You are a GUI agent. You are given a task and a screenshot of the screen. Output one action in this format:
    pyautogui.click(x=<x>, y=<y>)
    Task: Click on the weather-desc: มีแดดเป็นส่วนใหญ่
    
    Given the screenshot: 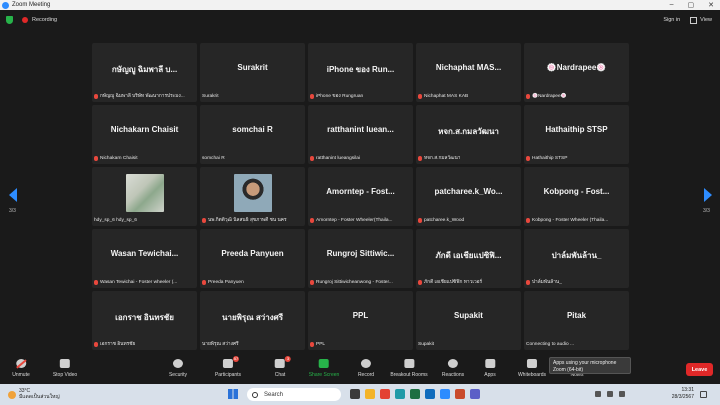 What is the action you would take?
    pyautogui.click(x=39, y=396)
    